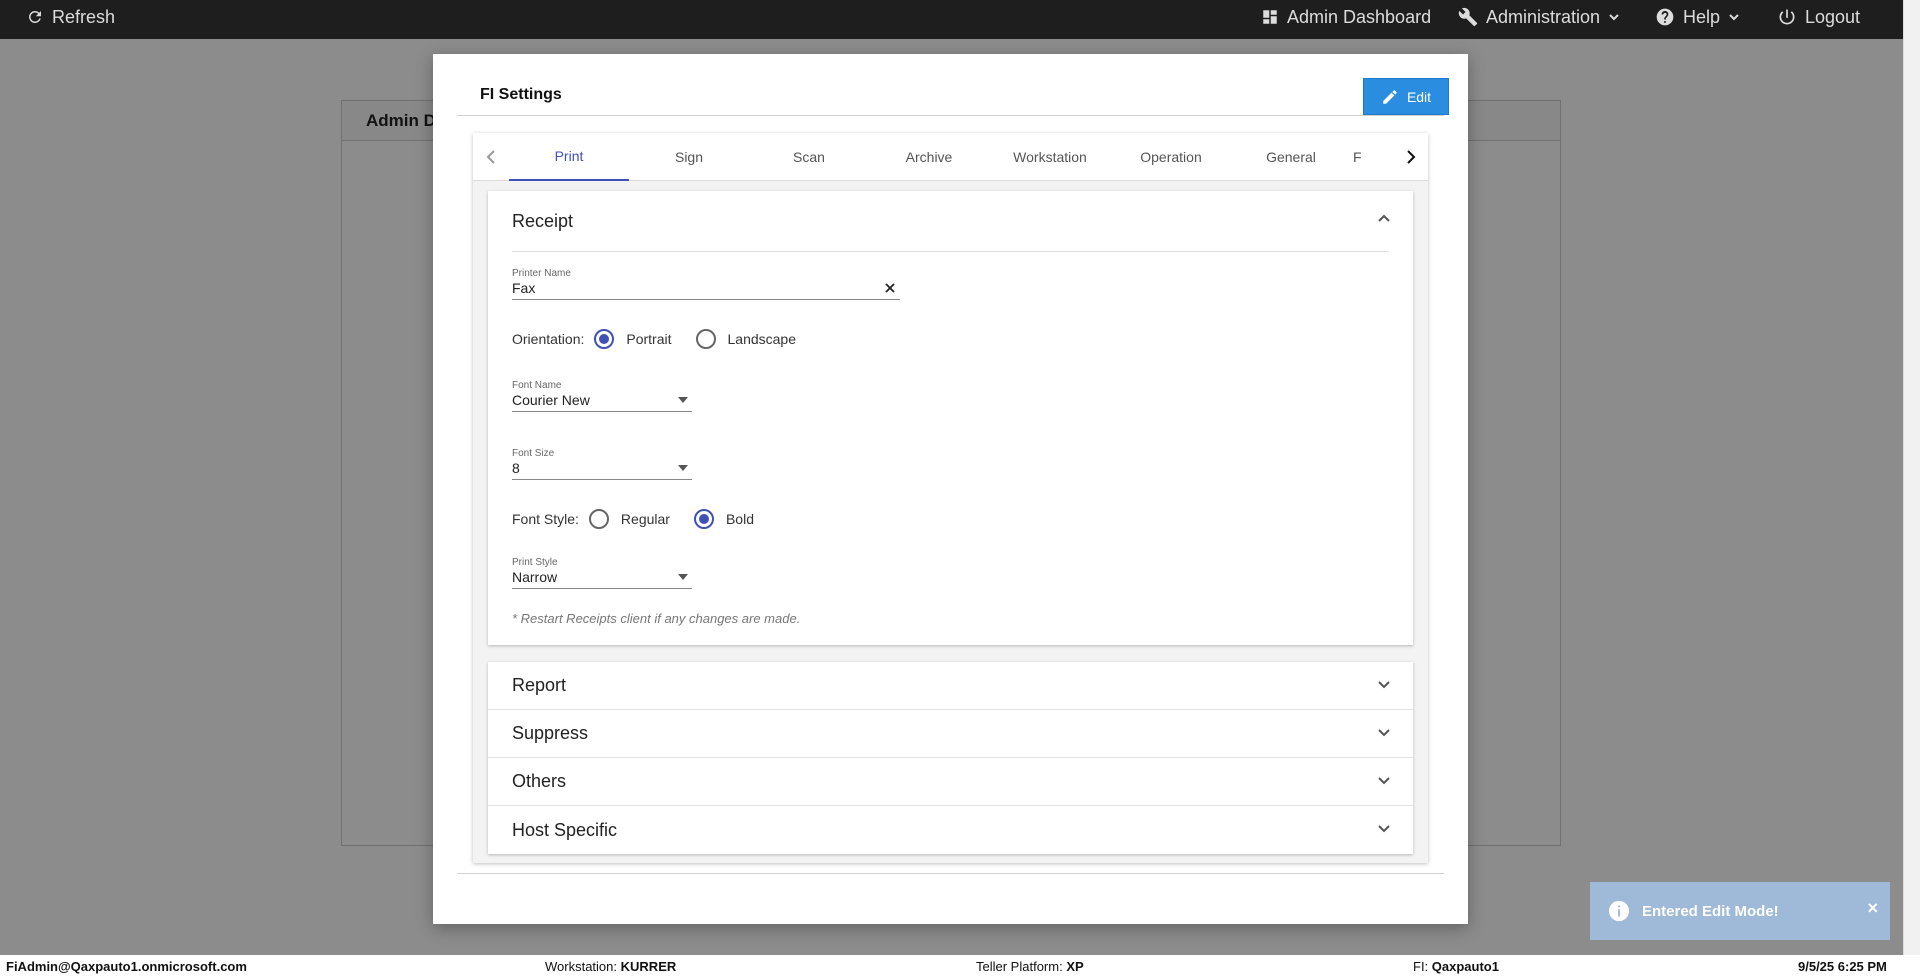 This screenshot has height=977, width=1920. What do you see at coordinates (929, 157) in the screenshot?
I see `tab-archive: Archive` at bounding box center [929, 157].